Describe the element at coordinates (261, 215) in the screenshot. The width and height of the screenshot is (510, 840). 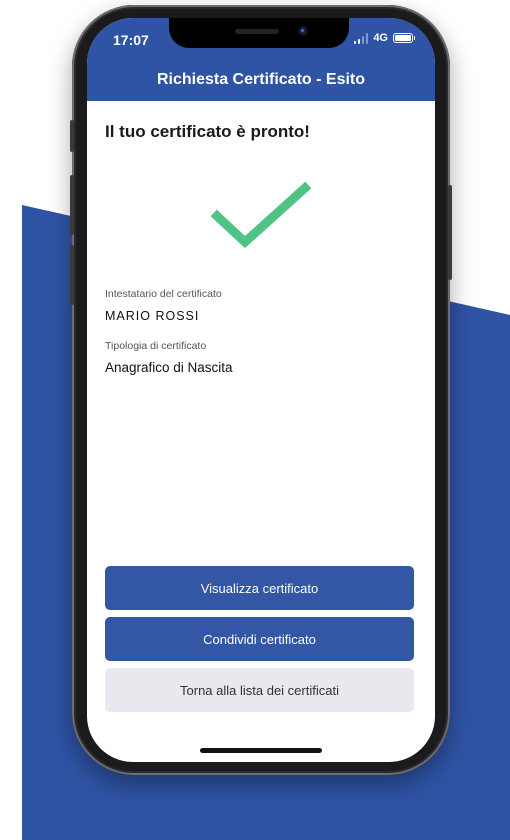
I see `checkmark-icon` at that location.